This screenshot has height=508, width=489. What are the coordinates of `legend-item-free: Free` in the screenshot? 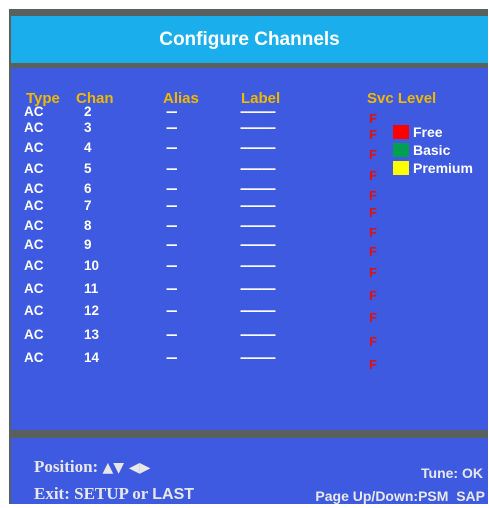 It's located at (418, 132).